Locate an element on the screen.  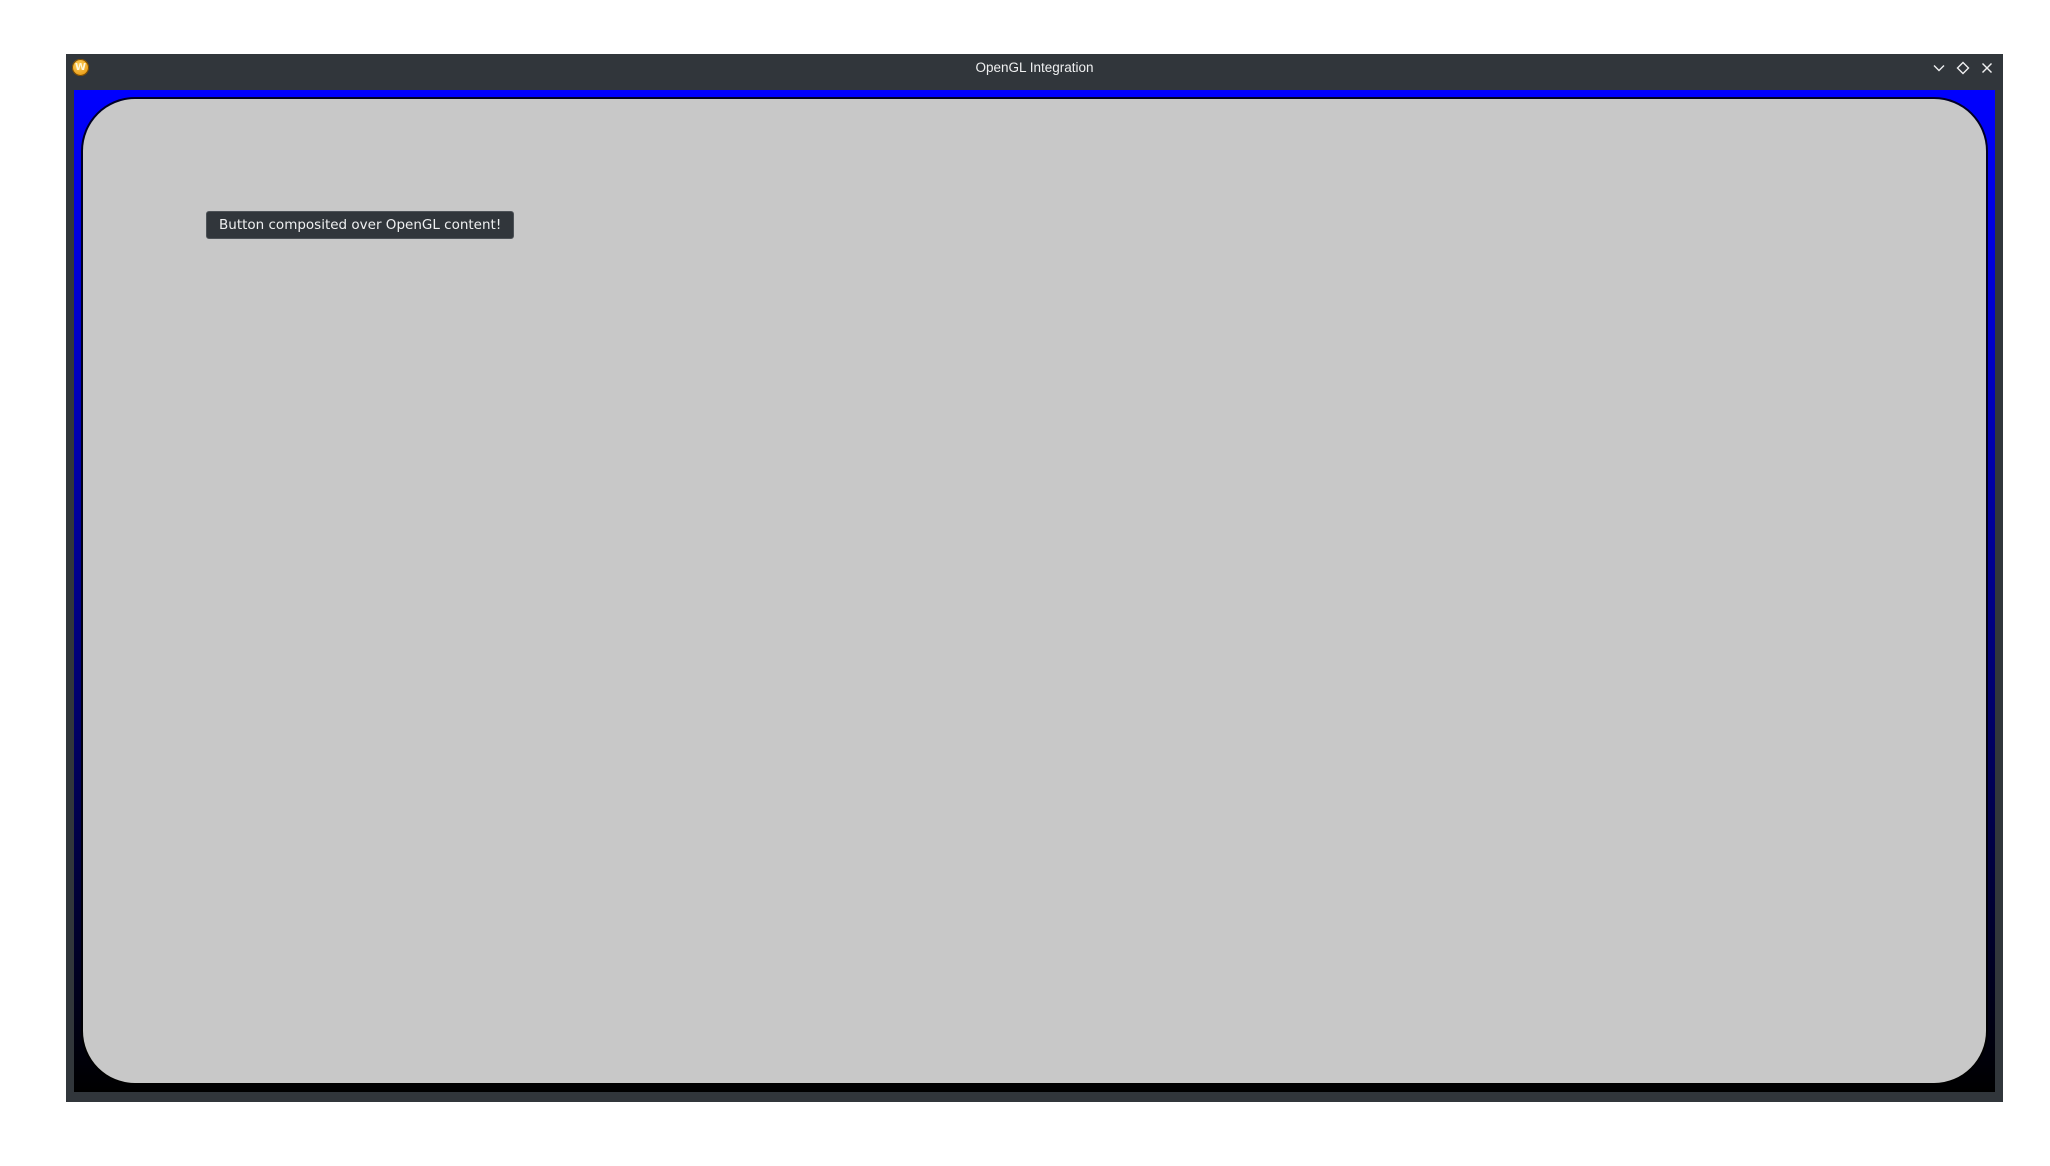
window-title: OpenGL Integration is located at coordinates (1034, 67).